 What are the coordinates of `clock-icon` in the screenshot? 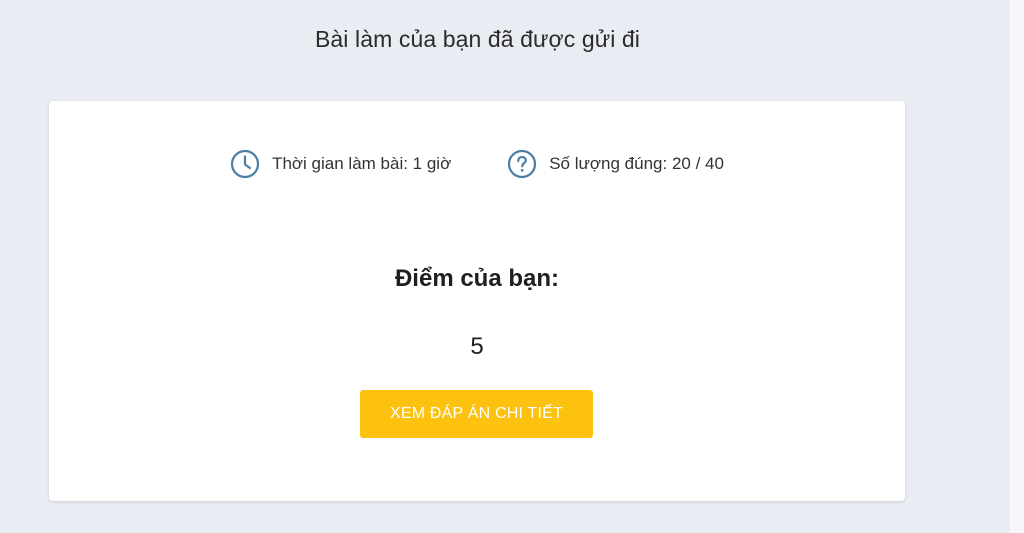 It's located at (245, 164).